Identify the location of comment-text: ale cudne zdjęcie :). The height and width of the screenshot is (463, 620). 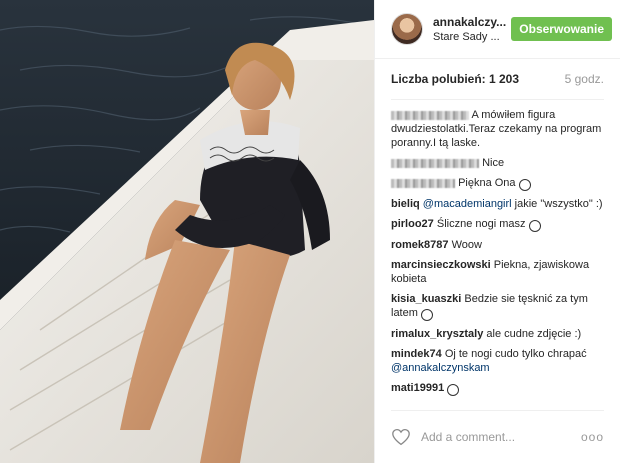
(534, 334).